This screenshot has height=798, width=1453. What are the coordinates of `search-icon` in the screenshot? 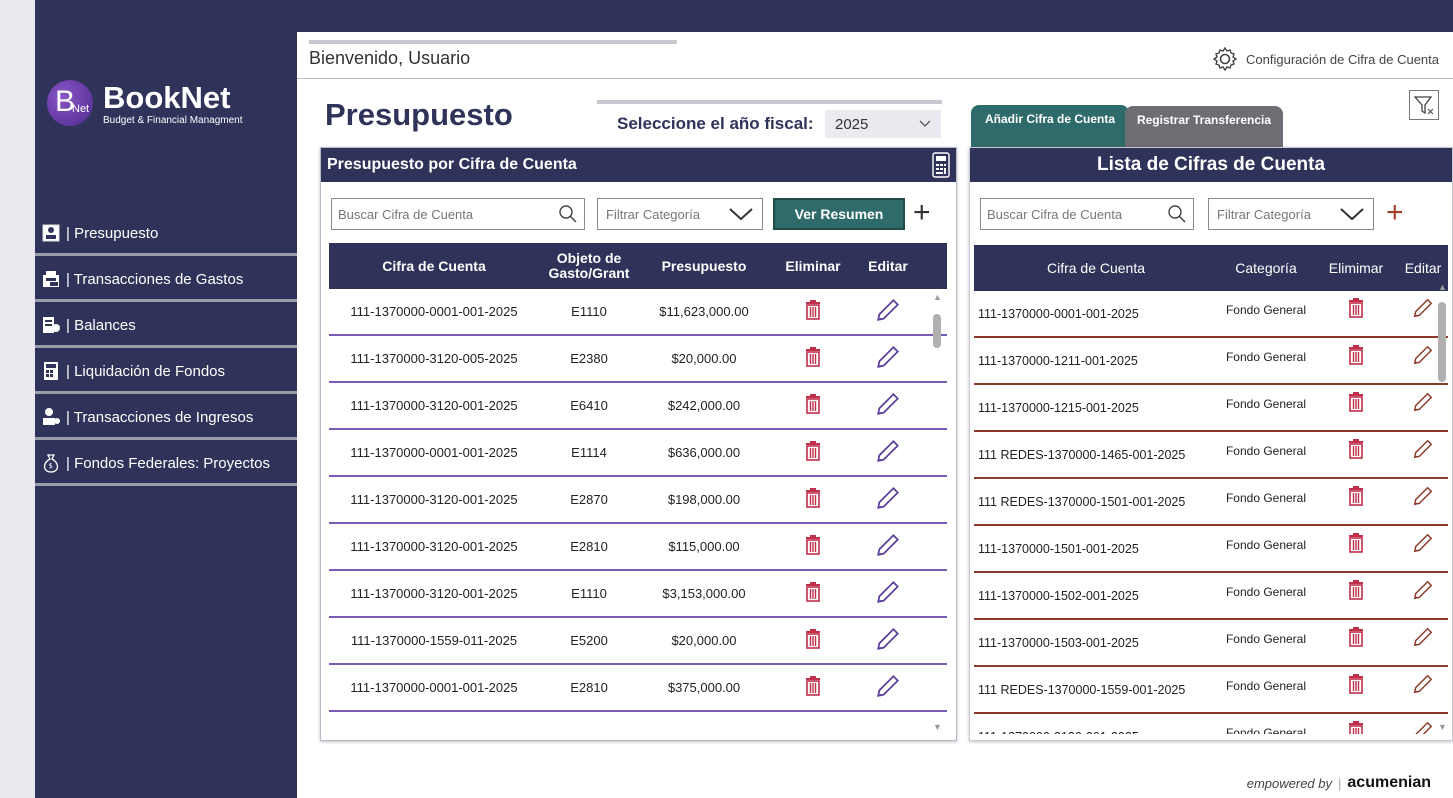 It's located at (568, 214).